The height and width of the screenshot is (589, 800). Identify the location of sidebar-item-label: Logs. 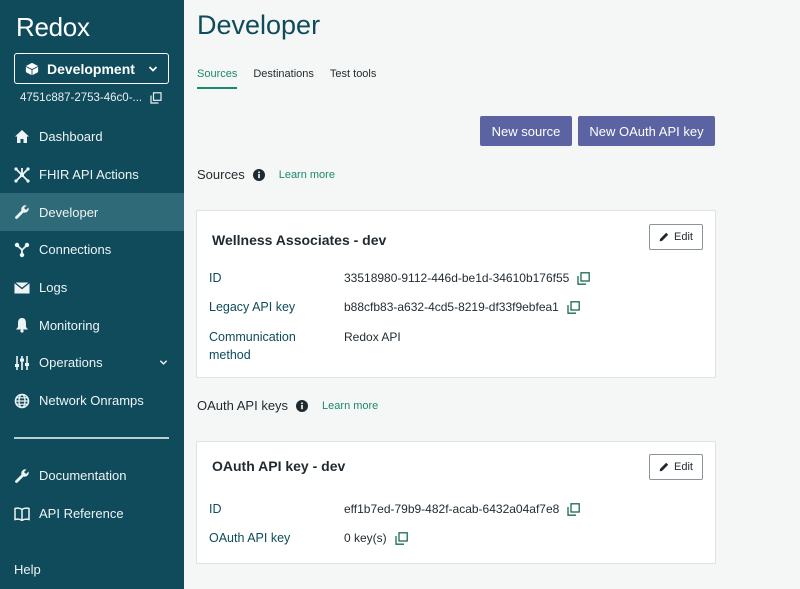
(53, 288).